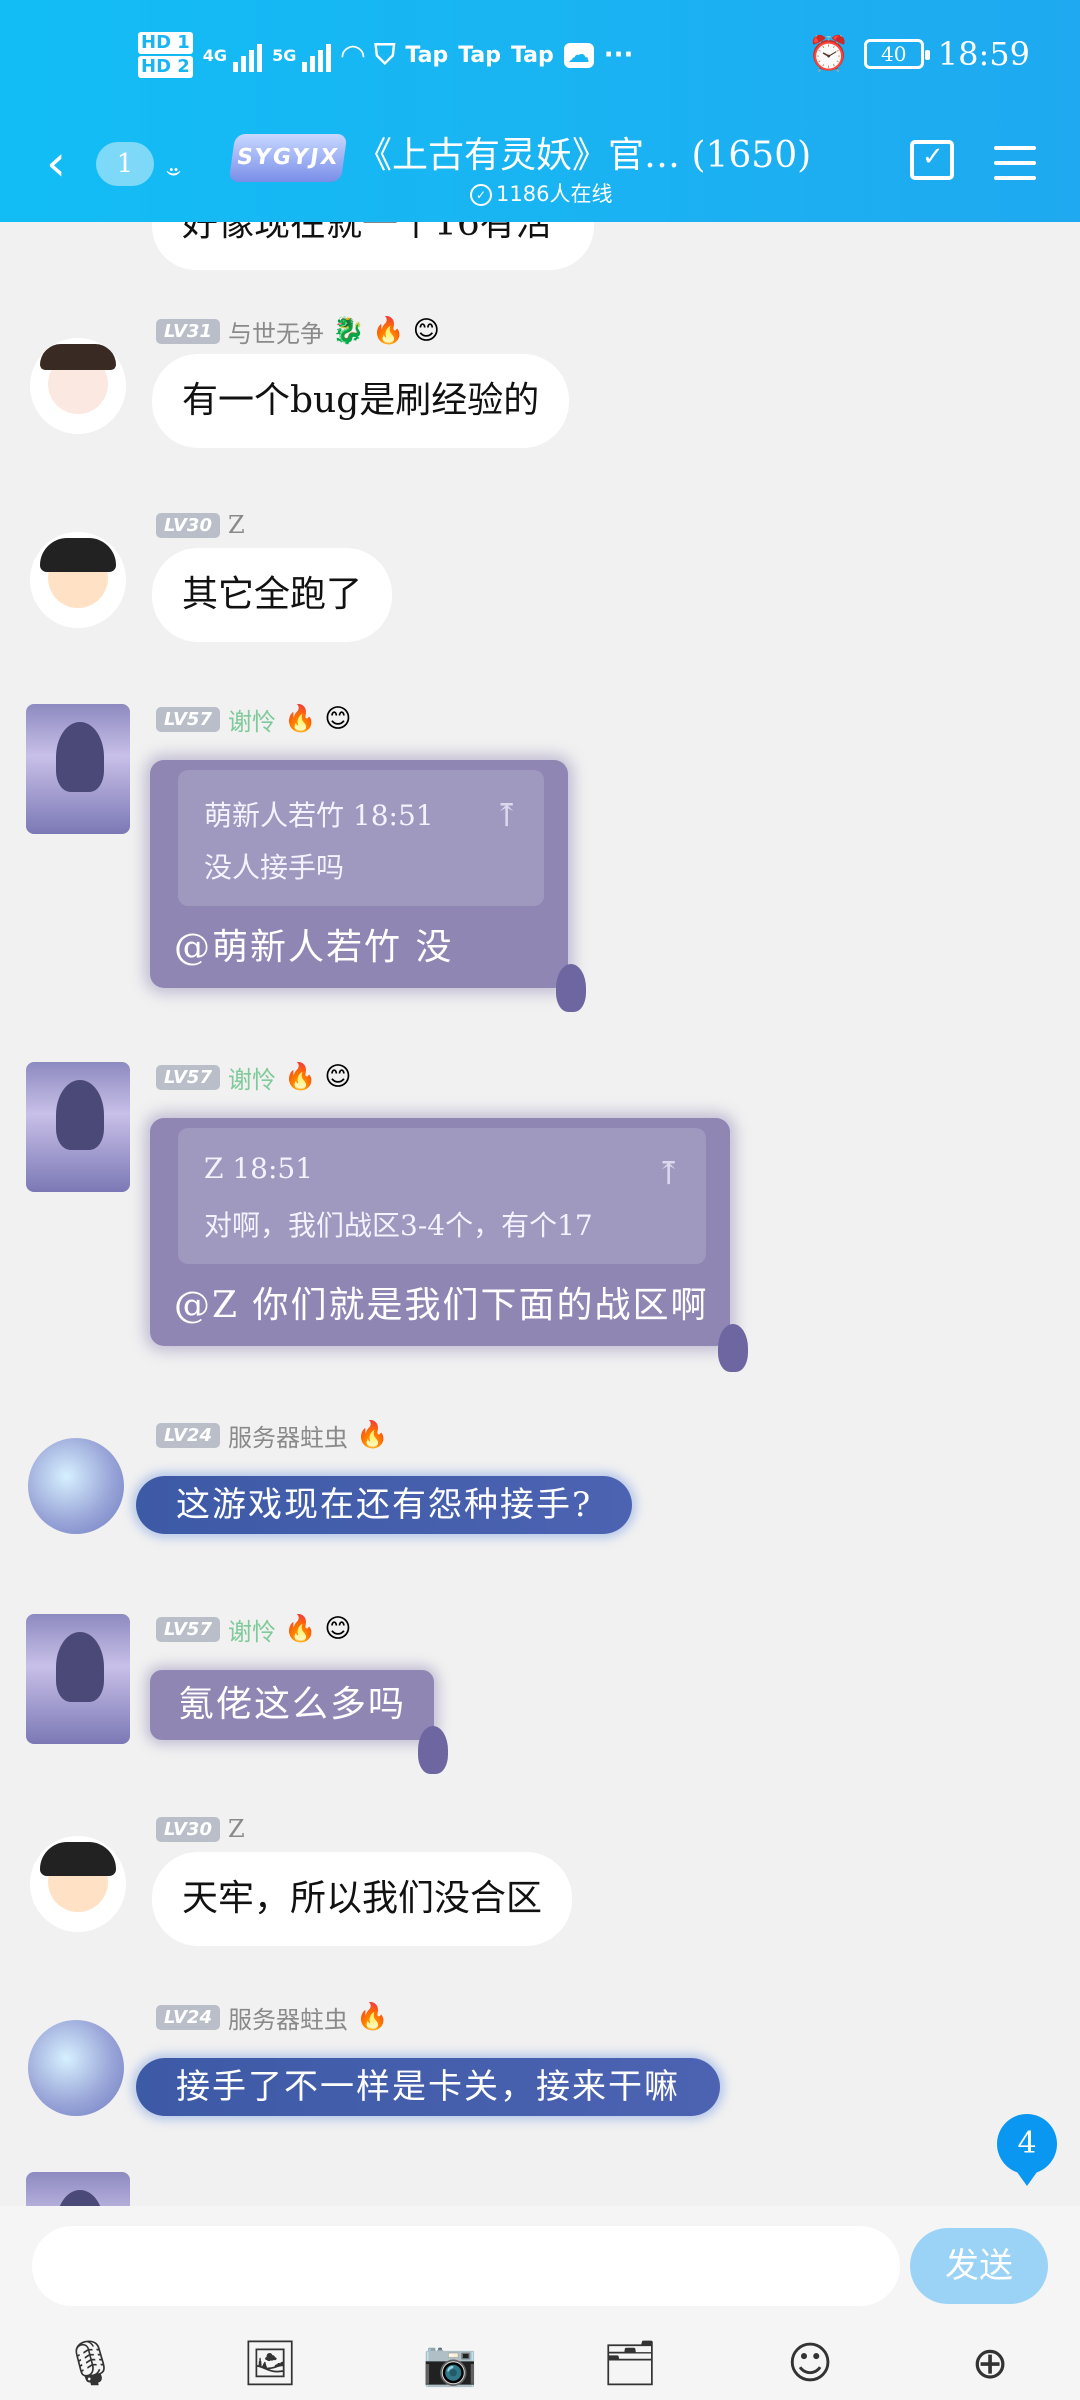 This screenshot has width=1080, height=2400. I want to click on message-input, so click(466, 2266).